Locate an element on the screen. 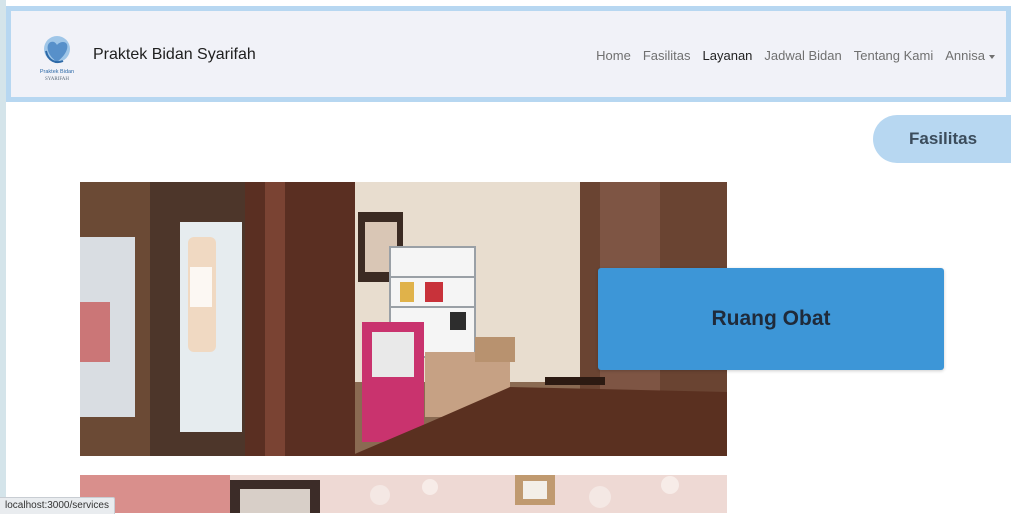 This screenshot has height=514, width=1011. caret-down-icon is located at coordinates (992, 56).